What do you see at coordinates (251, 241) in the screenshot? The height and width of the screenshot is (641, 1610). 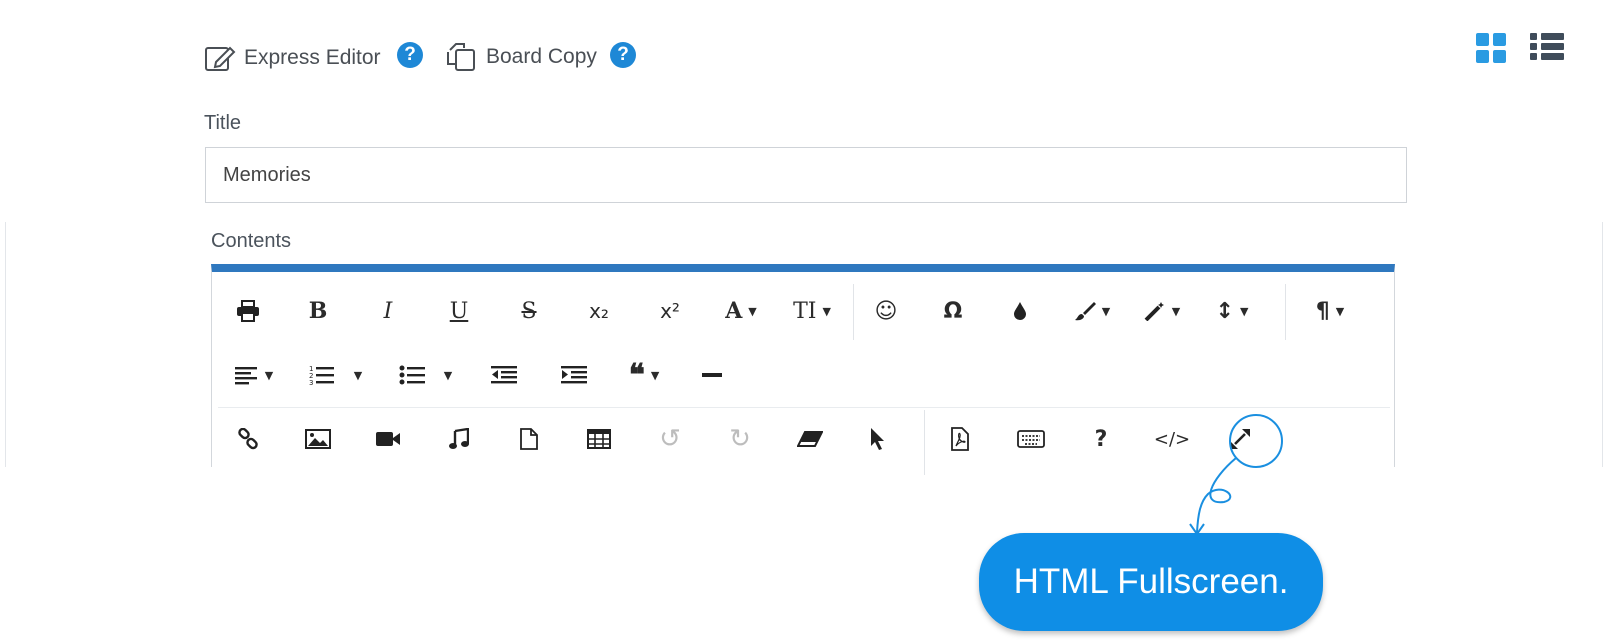 I see `contents-label: Contents` at bounding box center [251, 241].